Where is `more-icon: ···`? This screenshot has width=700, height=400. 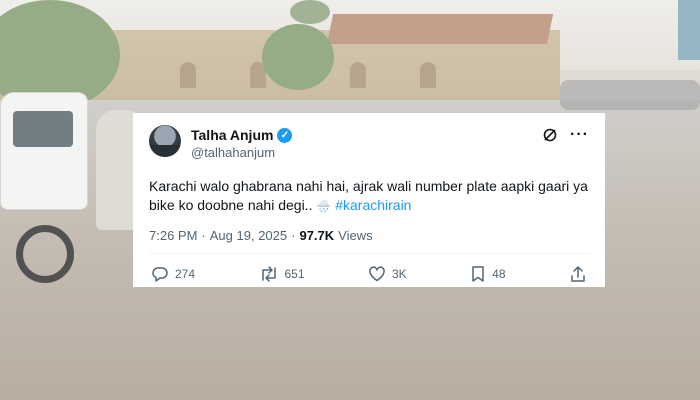 more-icon: ··· is located at coordinates (579, 135).